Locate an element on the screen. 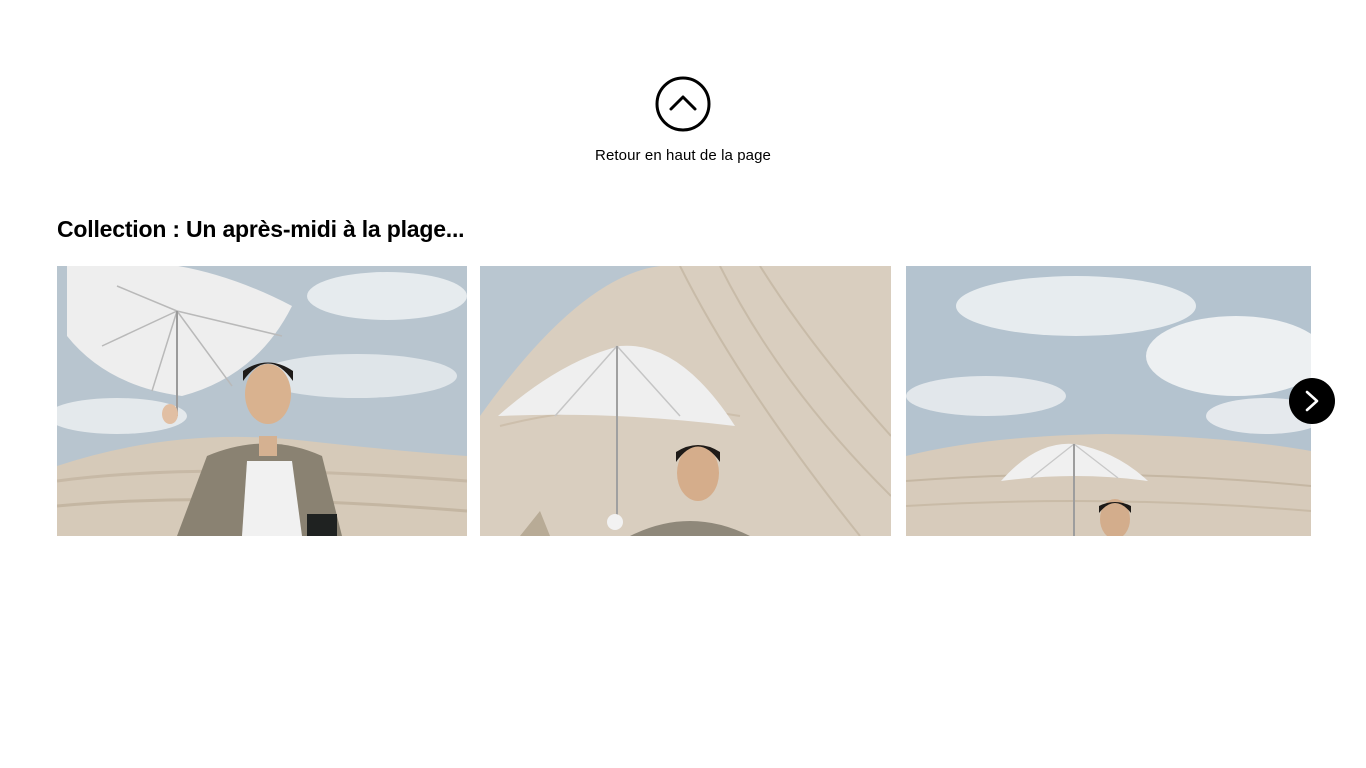 This screenshot has height=768, width=1366. carousel-next-button is located at coordinates (1312, 401).